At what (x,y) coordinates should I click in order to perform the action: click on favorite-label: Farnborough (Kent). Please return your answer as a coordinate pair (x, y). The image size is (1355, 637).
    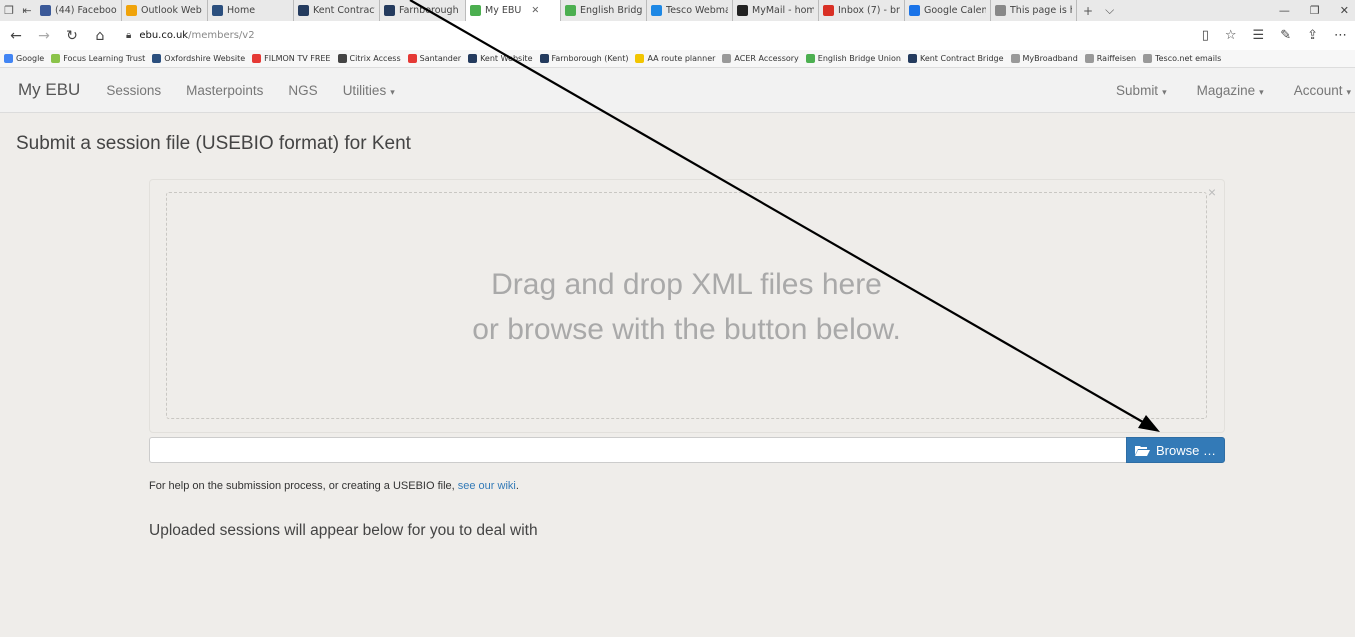
    Looking at the image, I should click on (590, 58).